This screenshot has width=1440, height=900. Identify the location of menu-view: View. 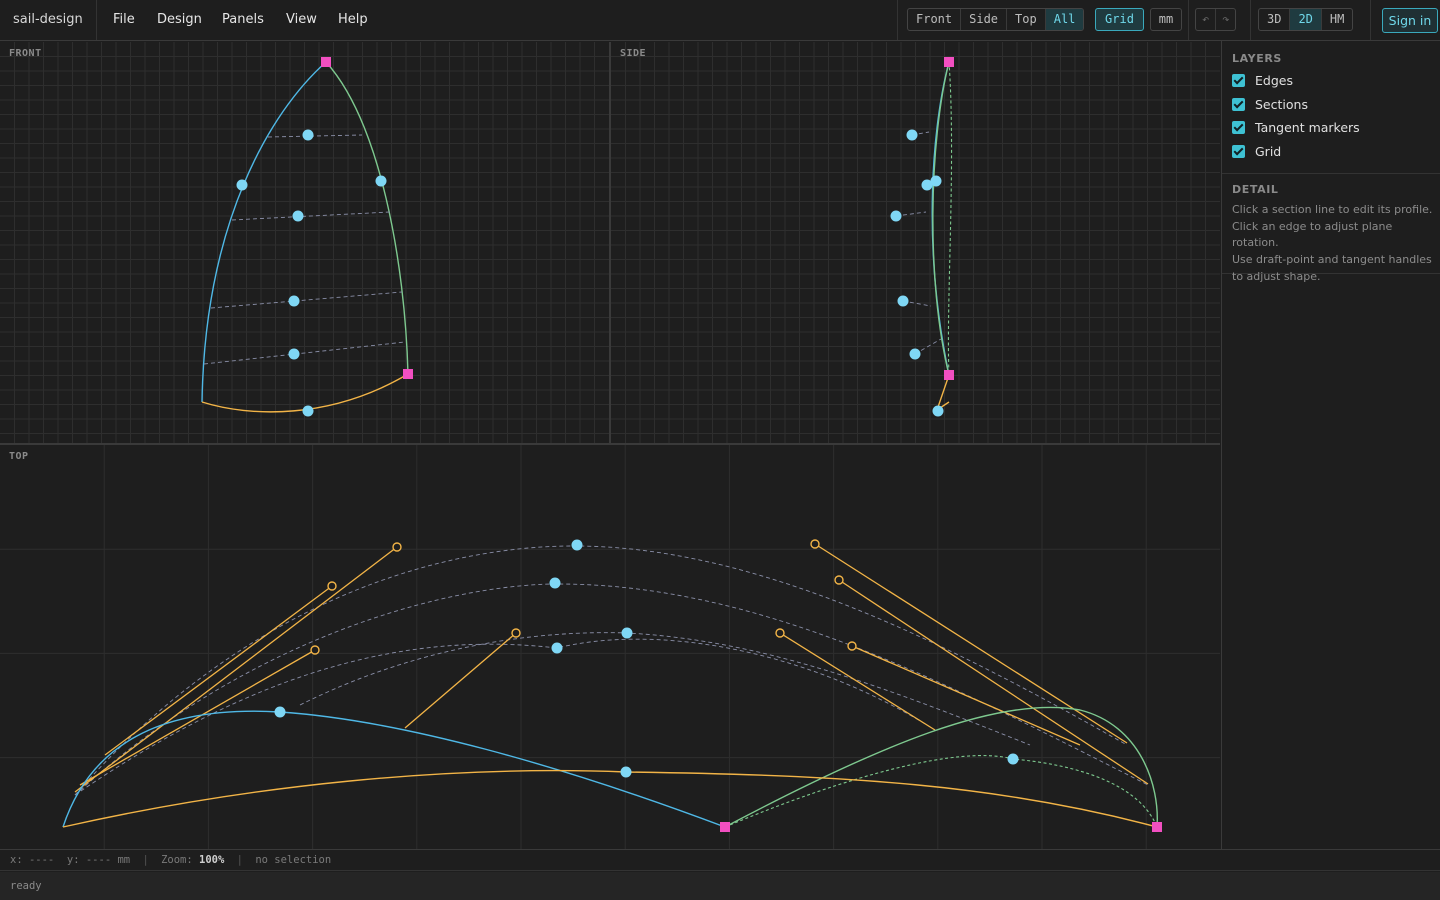
(301, 19).